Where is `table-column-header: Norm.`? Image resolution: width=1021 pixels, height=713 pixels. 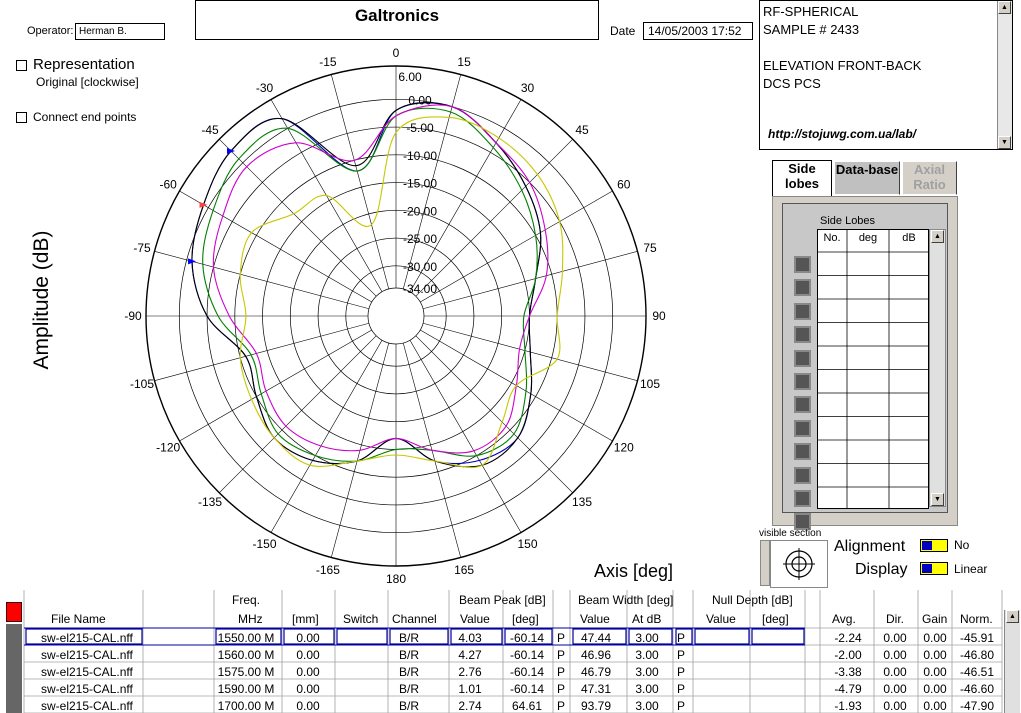 table-column-header: Norm. is located at coordinates (976, 619).